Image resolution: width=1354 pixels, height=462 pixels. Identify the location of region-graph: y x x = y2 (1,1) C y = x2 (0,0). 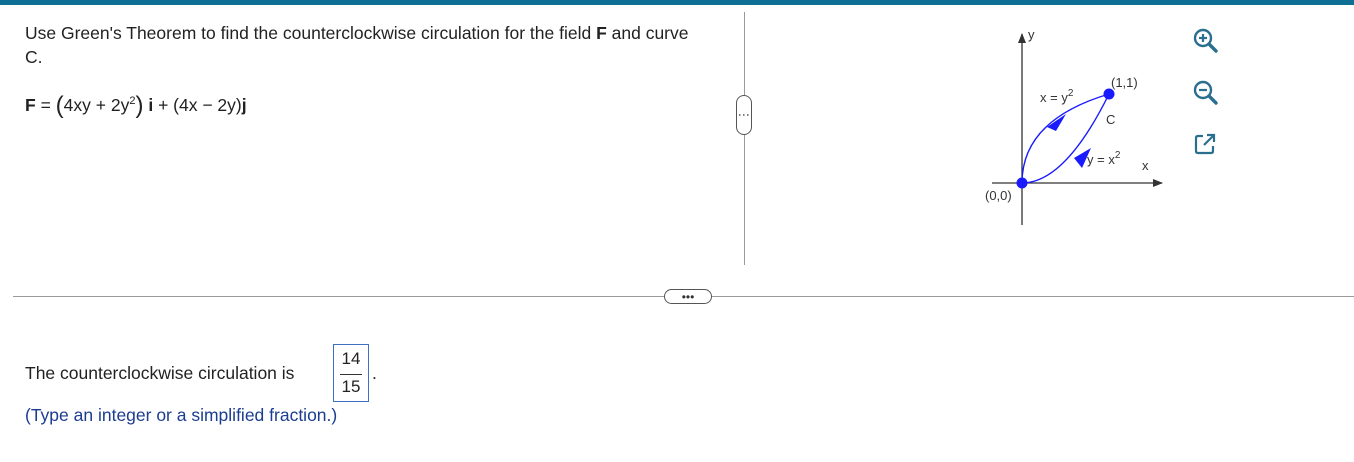
(1074, 126).